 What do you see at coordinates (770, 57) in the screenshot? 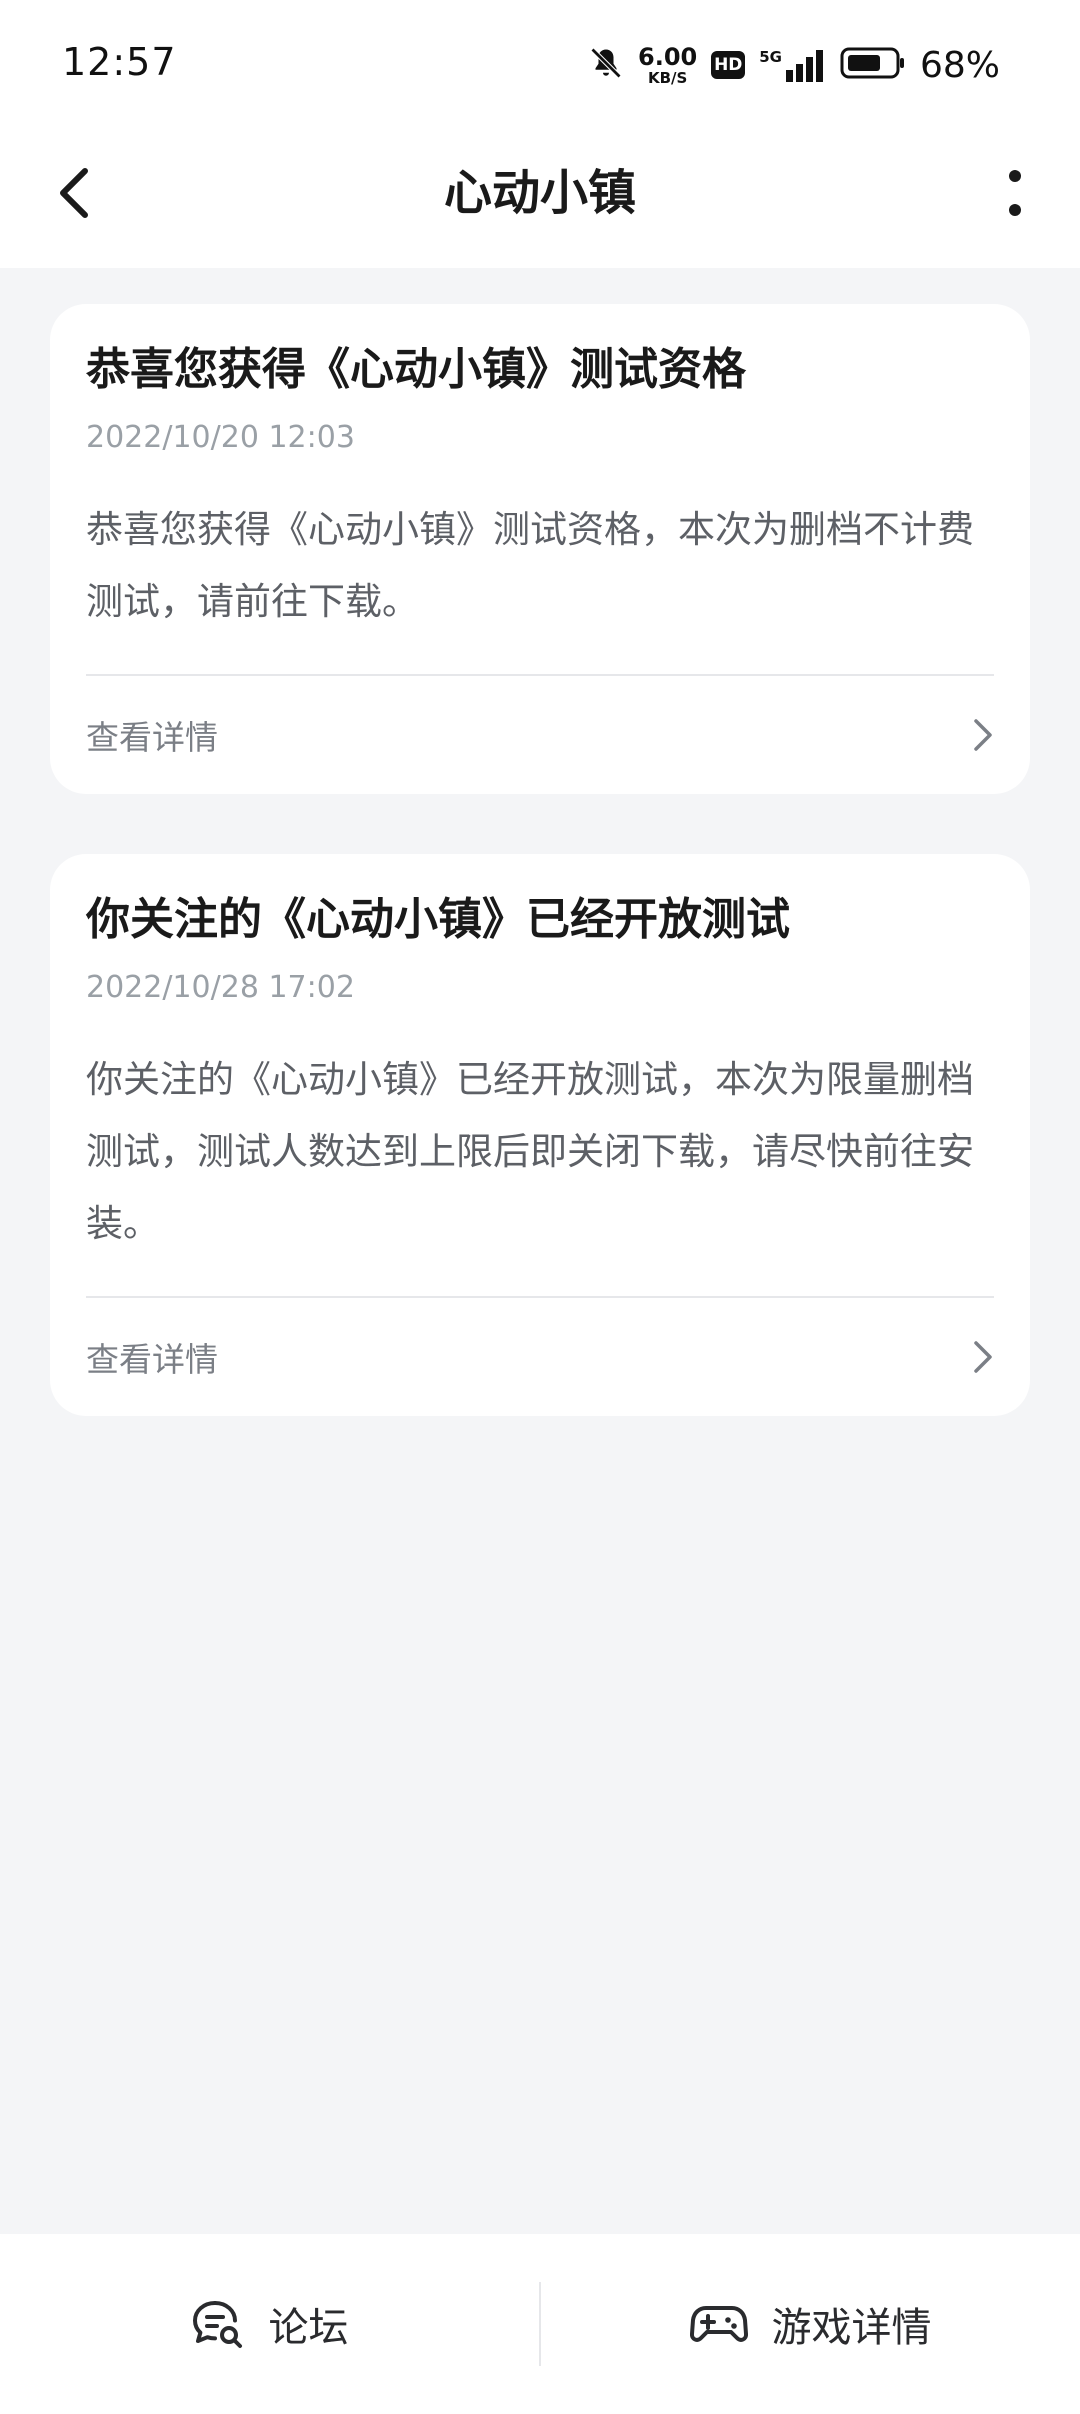
I see `network-type-label: 5G` at bounding box center [770, 57].